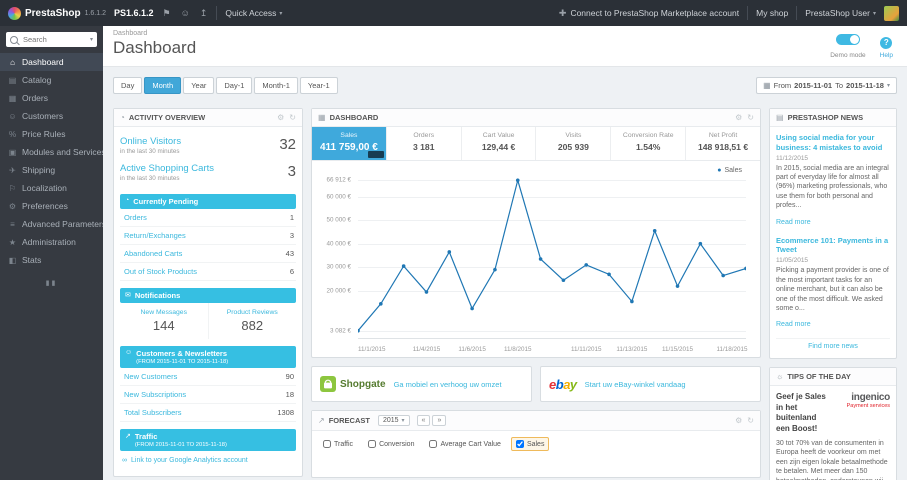 This screenshot has height=480, width=907. Describe the element at coordinates (349, 143) in the screenshot. I see `kpi-sales: Sales 411 759,00 €` at that location.